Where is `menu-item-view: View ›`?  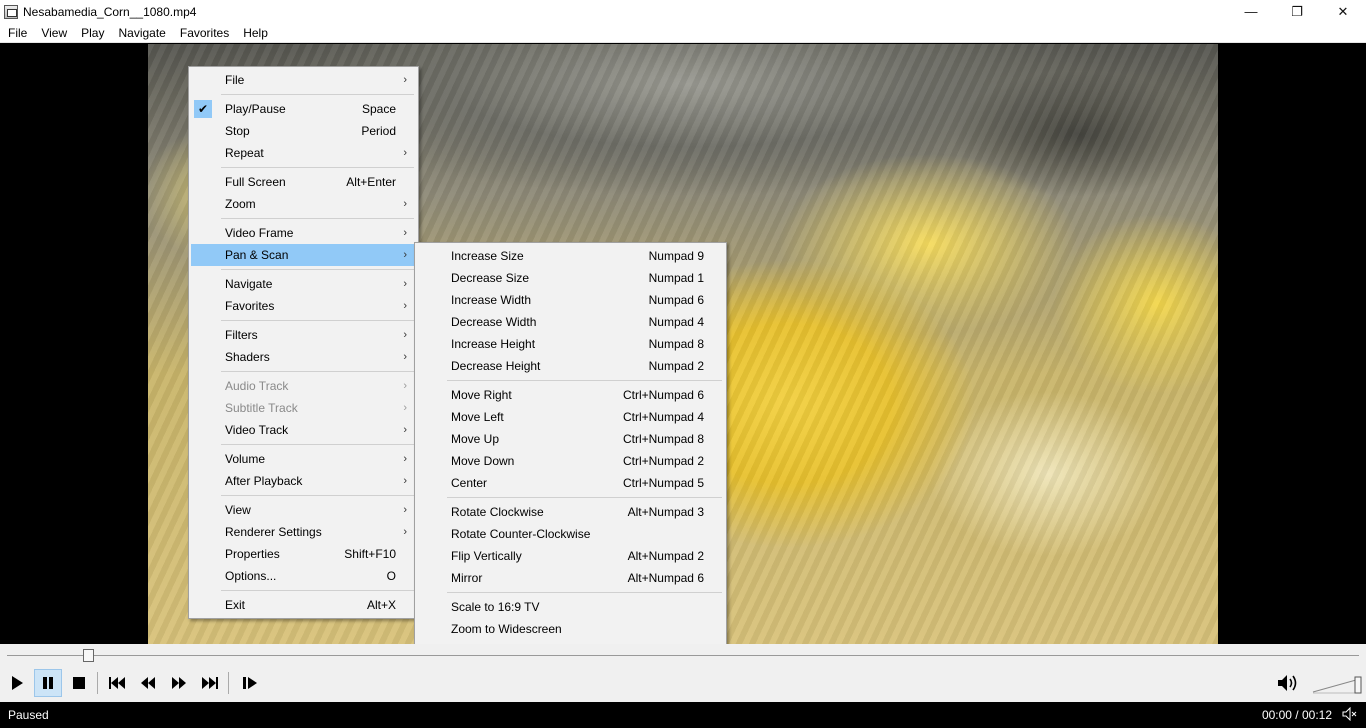 menu-item-view: View › is located at coordinates (303, 510).